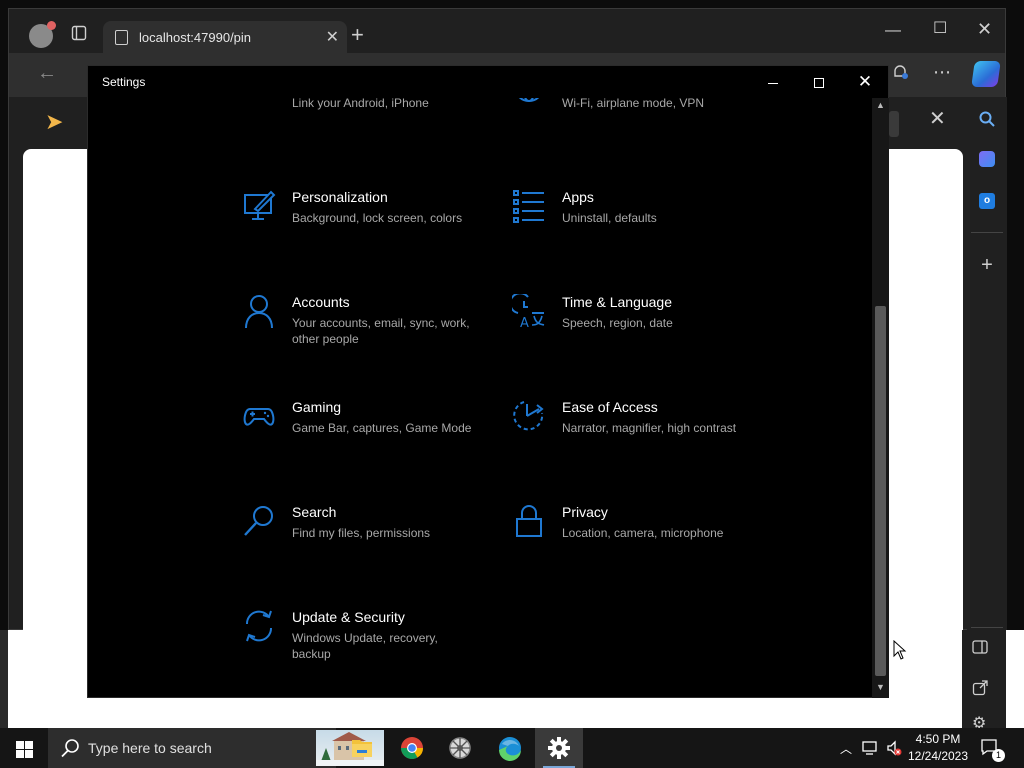 The image size is (1024, 768). I want to click on category-title: Gaming, so click(317, 407).